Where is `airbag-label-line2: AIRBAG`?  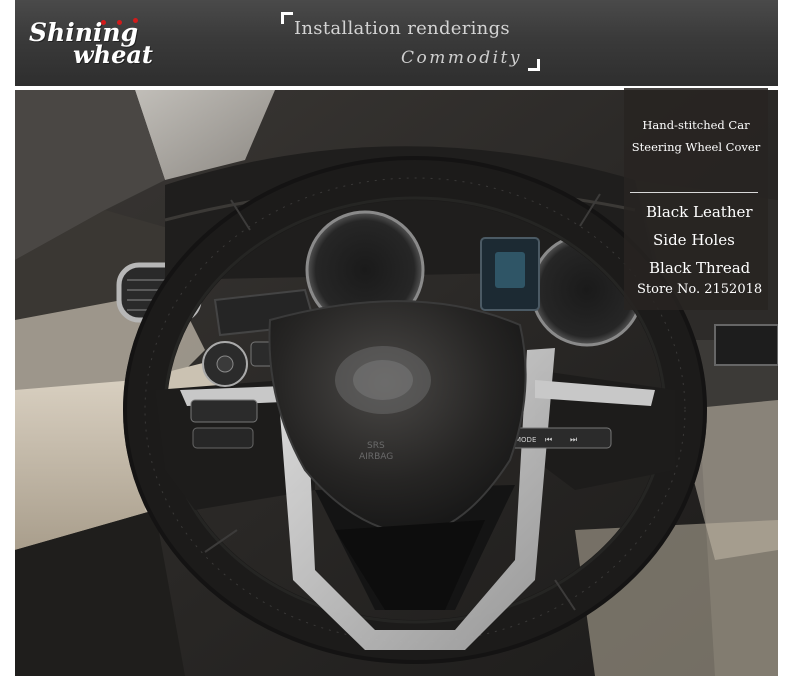 airbag-label-line2: AIRBAG is located at coordinates (376, 457).